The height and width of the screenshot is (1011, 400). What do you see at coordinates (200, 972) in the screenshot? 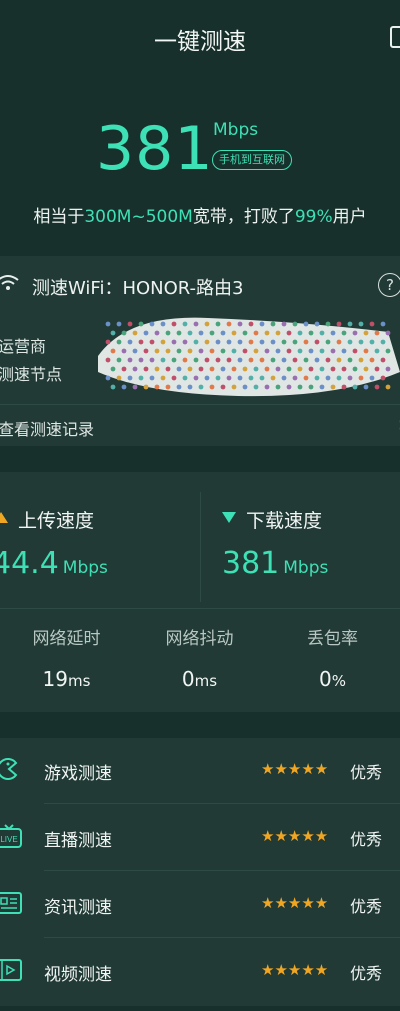
I see `list-item-video: 视频测速 ★★★★★ 优秀` at bounding box center [200, 972].